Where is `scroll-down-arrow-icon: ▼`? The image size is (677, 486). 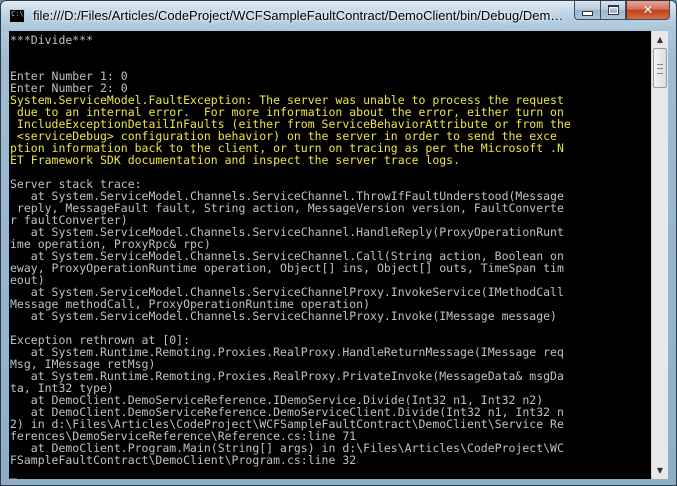 scroll-down-arrow-icon: ▼ is located at coordinates (660, 470).